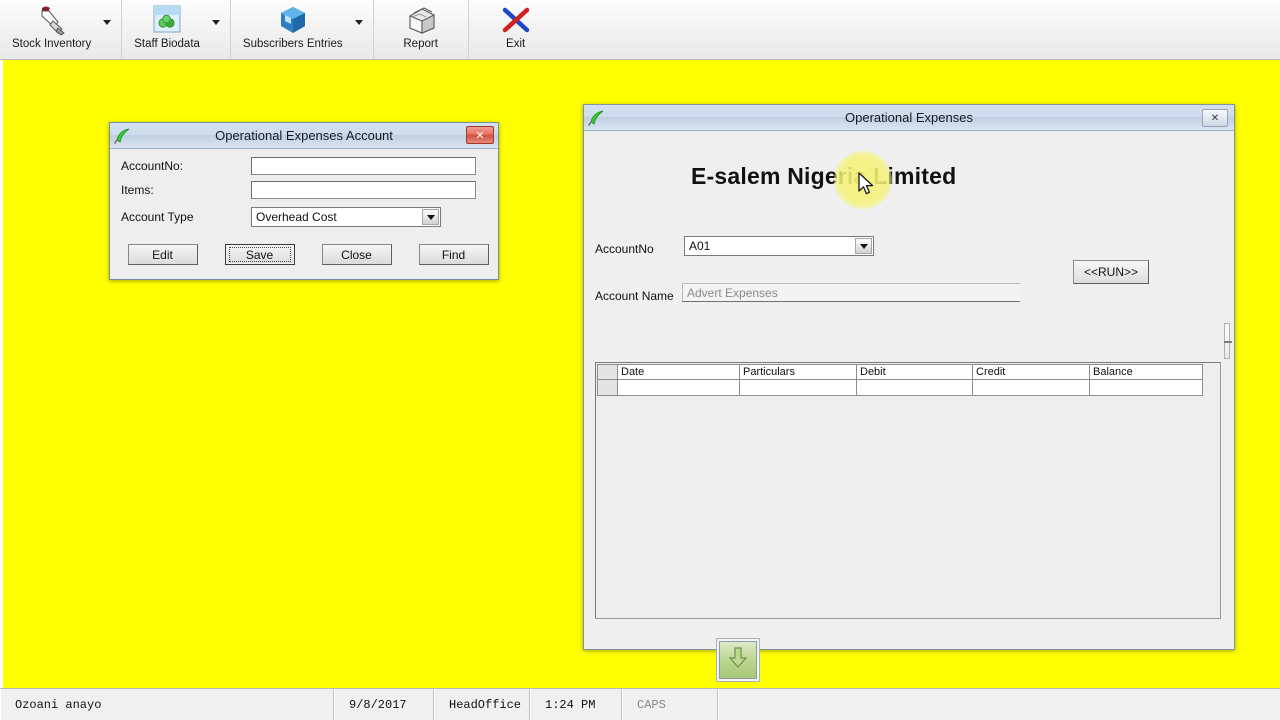 Image resolution: width=1280 pixels, height=720 pixels. I want to click on toolbar-label-staff-biodata: Staff Biodata, so click(167, 44).